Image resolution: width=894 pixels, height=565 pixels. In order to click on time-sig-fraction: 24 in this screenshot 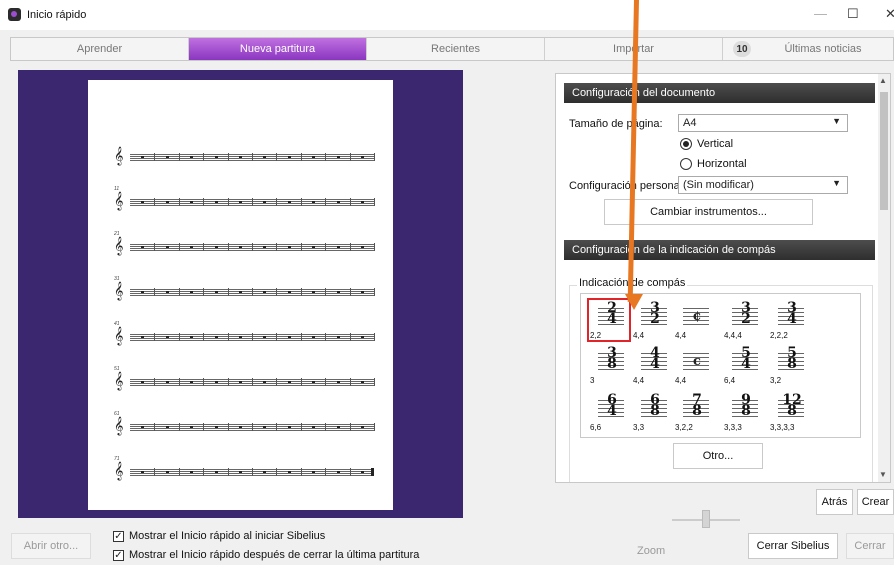, I will do `click(612, 313)`.